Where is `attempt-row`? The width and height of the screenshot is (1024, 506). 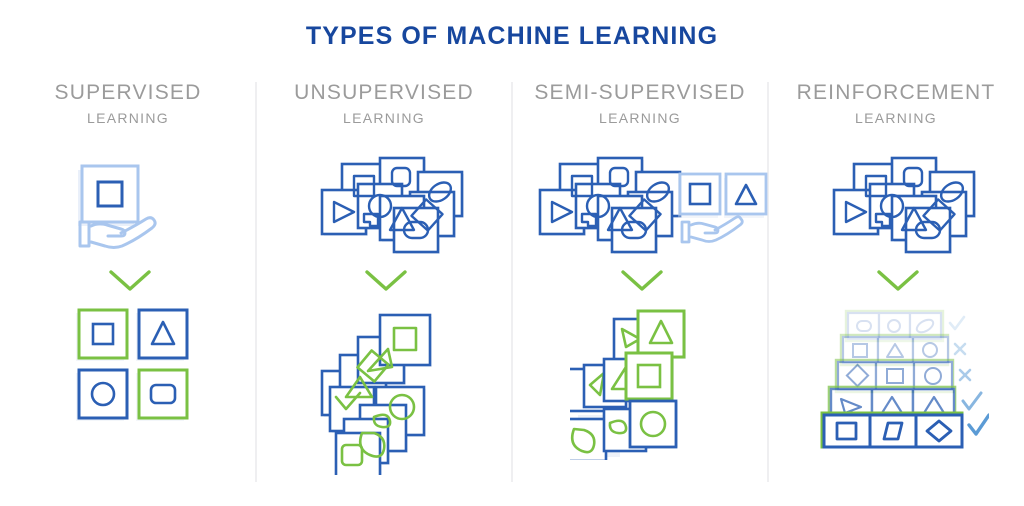 attempt-row is located at coordinates (904, 430).